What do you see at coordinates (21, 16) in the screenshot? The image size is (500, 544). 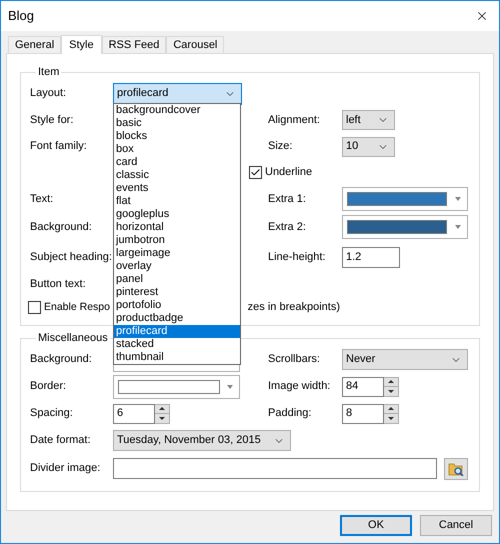 I see `window-title: Blog` at bounding box center [21, 16].